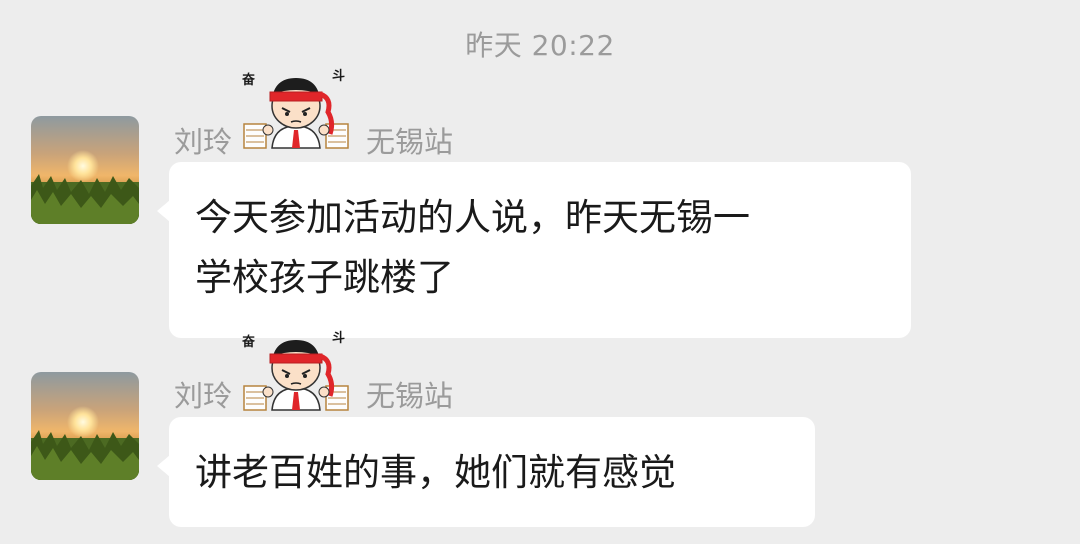 The width and height of the screenshot is (1080, 544). I want to click on message-bubble: 讲老百姓的事，她们就有感觉, so click(486, 472).